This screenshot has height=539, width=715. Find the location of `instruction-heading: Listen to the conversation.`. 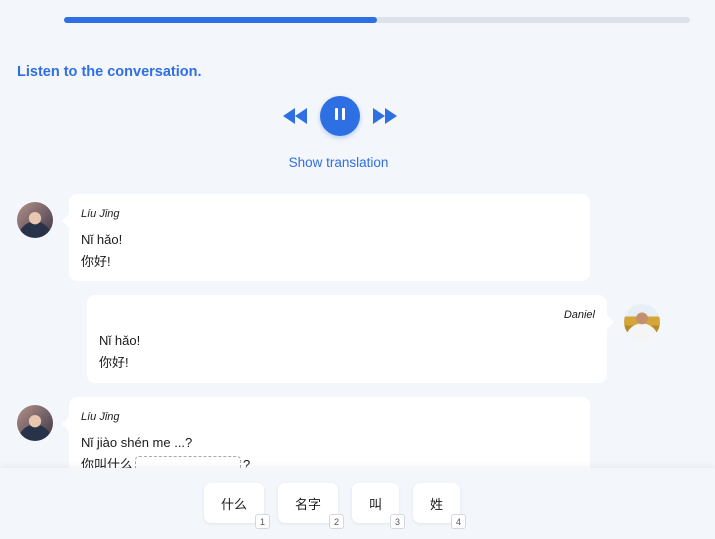

instruction-heading: Listen to the conversation. is located at coordinates (109, 72).